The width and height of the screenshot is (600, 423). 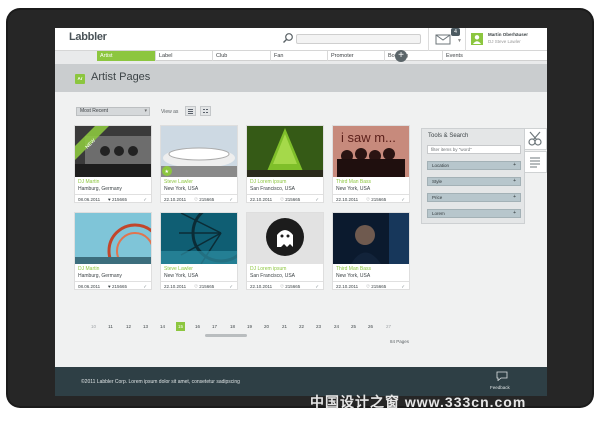 I want to click on mail-icon, so click(x=443, y=39).